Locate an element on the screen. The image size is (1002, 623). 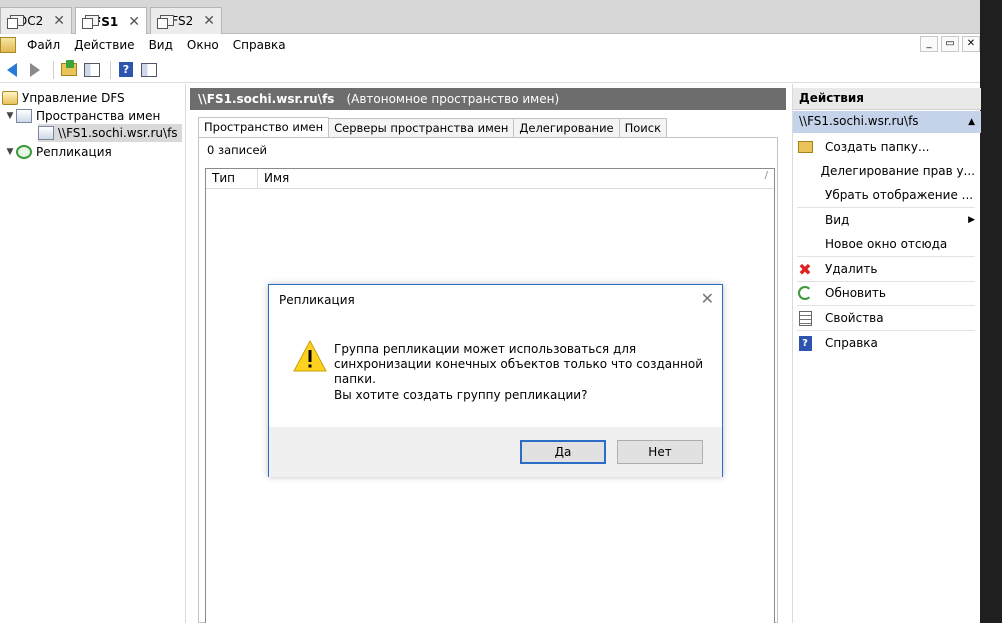
menu-help: Справка is located at coordinates (259, 45).